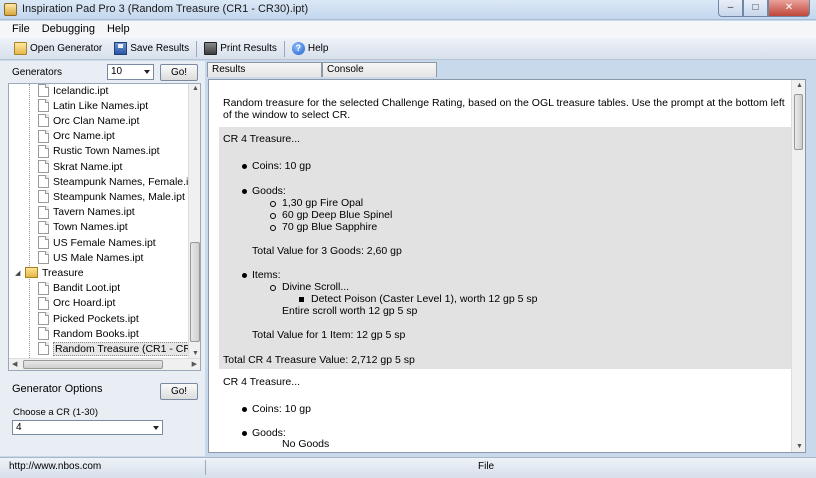 The height and width of the screenshot is (478, 816). I want to click on tree-item: US Male Names.ipt, so click(90, 257).